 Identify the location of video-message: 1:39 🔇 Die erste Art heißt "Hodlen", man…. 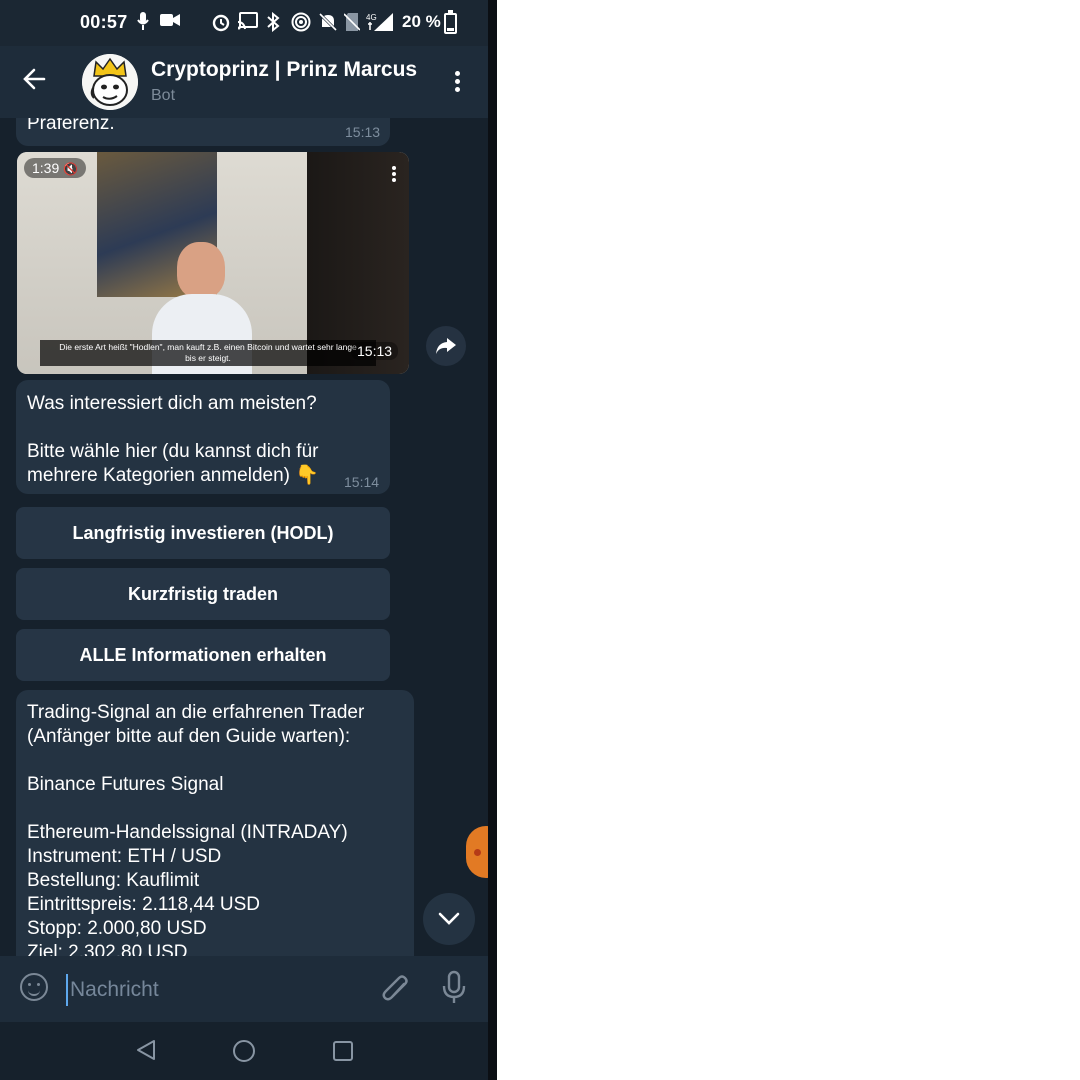
(213, 263).